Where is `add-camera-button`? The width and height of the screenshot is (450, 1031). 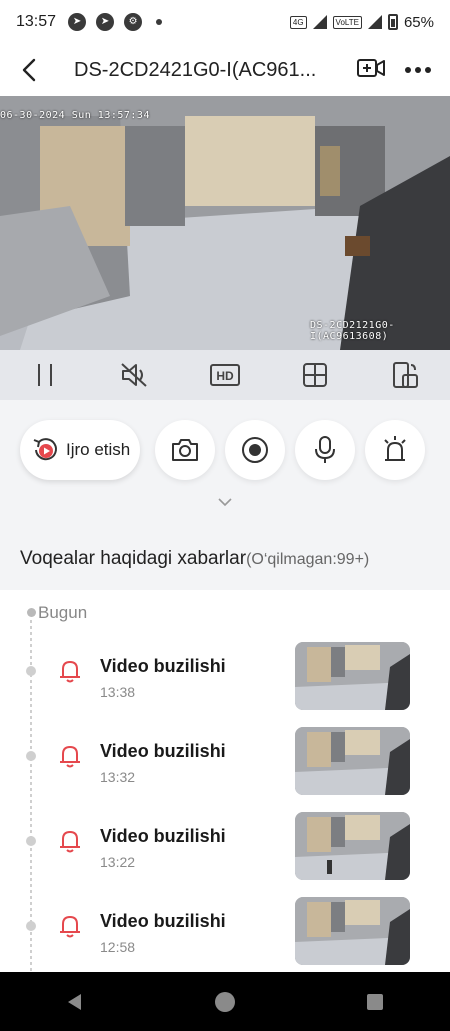
add-camera-button is located at coordinates (371, 70).